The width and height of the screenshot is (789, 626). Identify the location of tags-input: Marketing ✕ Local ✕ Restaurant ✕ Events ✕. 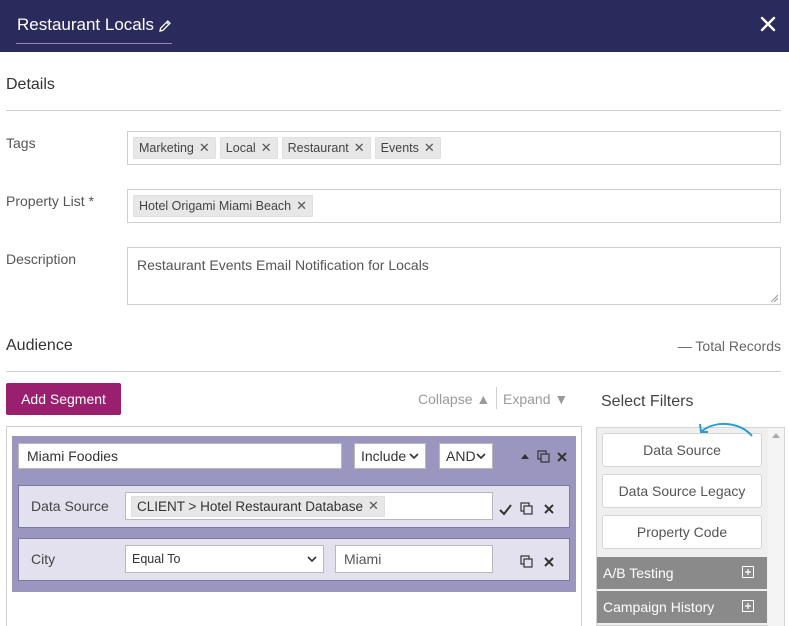
(454, 148).